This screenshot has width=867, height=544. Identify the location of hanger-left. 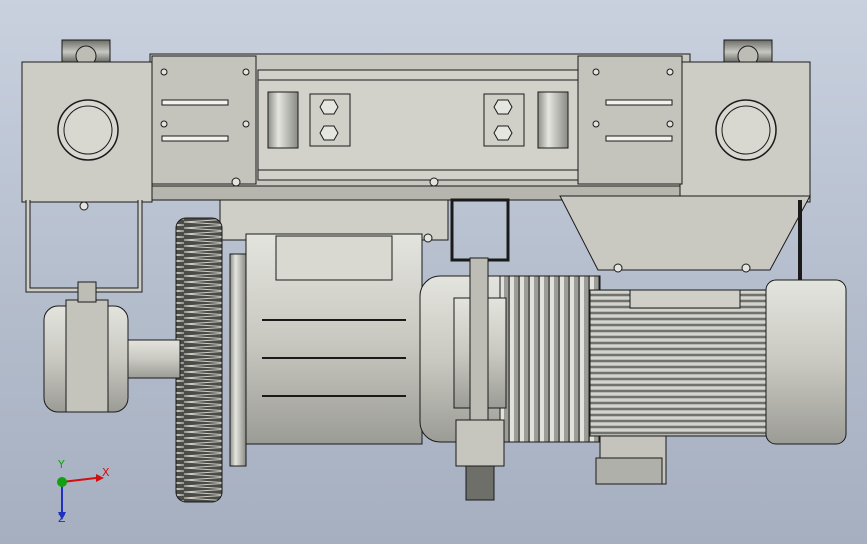
(84, 246).